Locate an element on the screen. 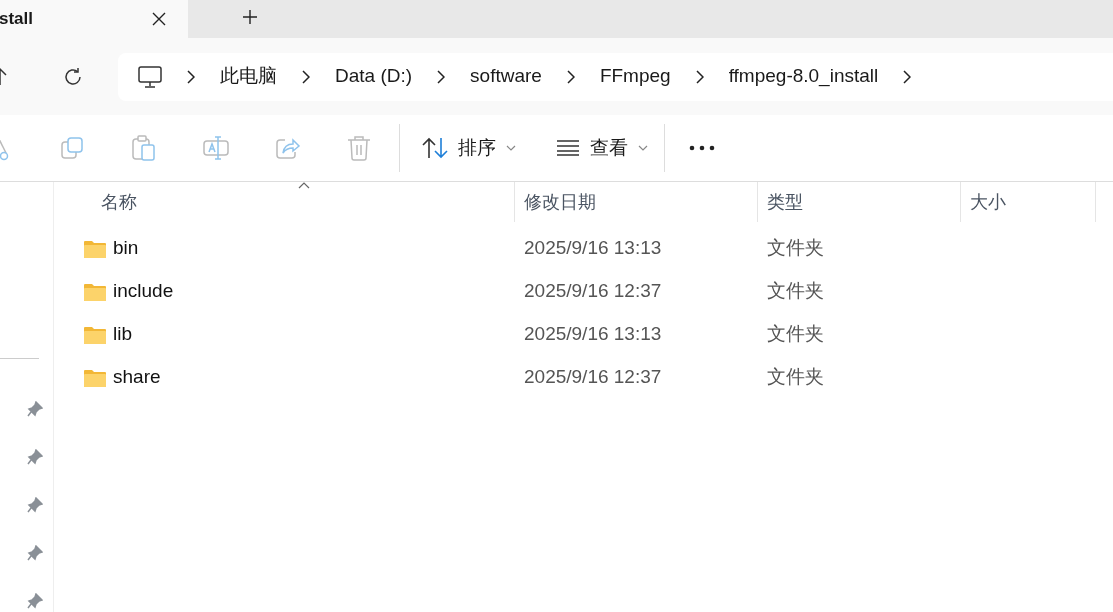 The height and width of the screenshot is (612, 1113). sort-button: 排序 is located at coordinates (469, 148).